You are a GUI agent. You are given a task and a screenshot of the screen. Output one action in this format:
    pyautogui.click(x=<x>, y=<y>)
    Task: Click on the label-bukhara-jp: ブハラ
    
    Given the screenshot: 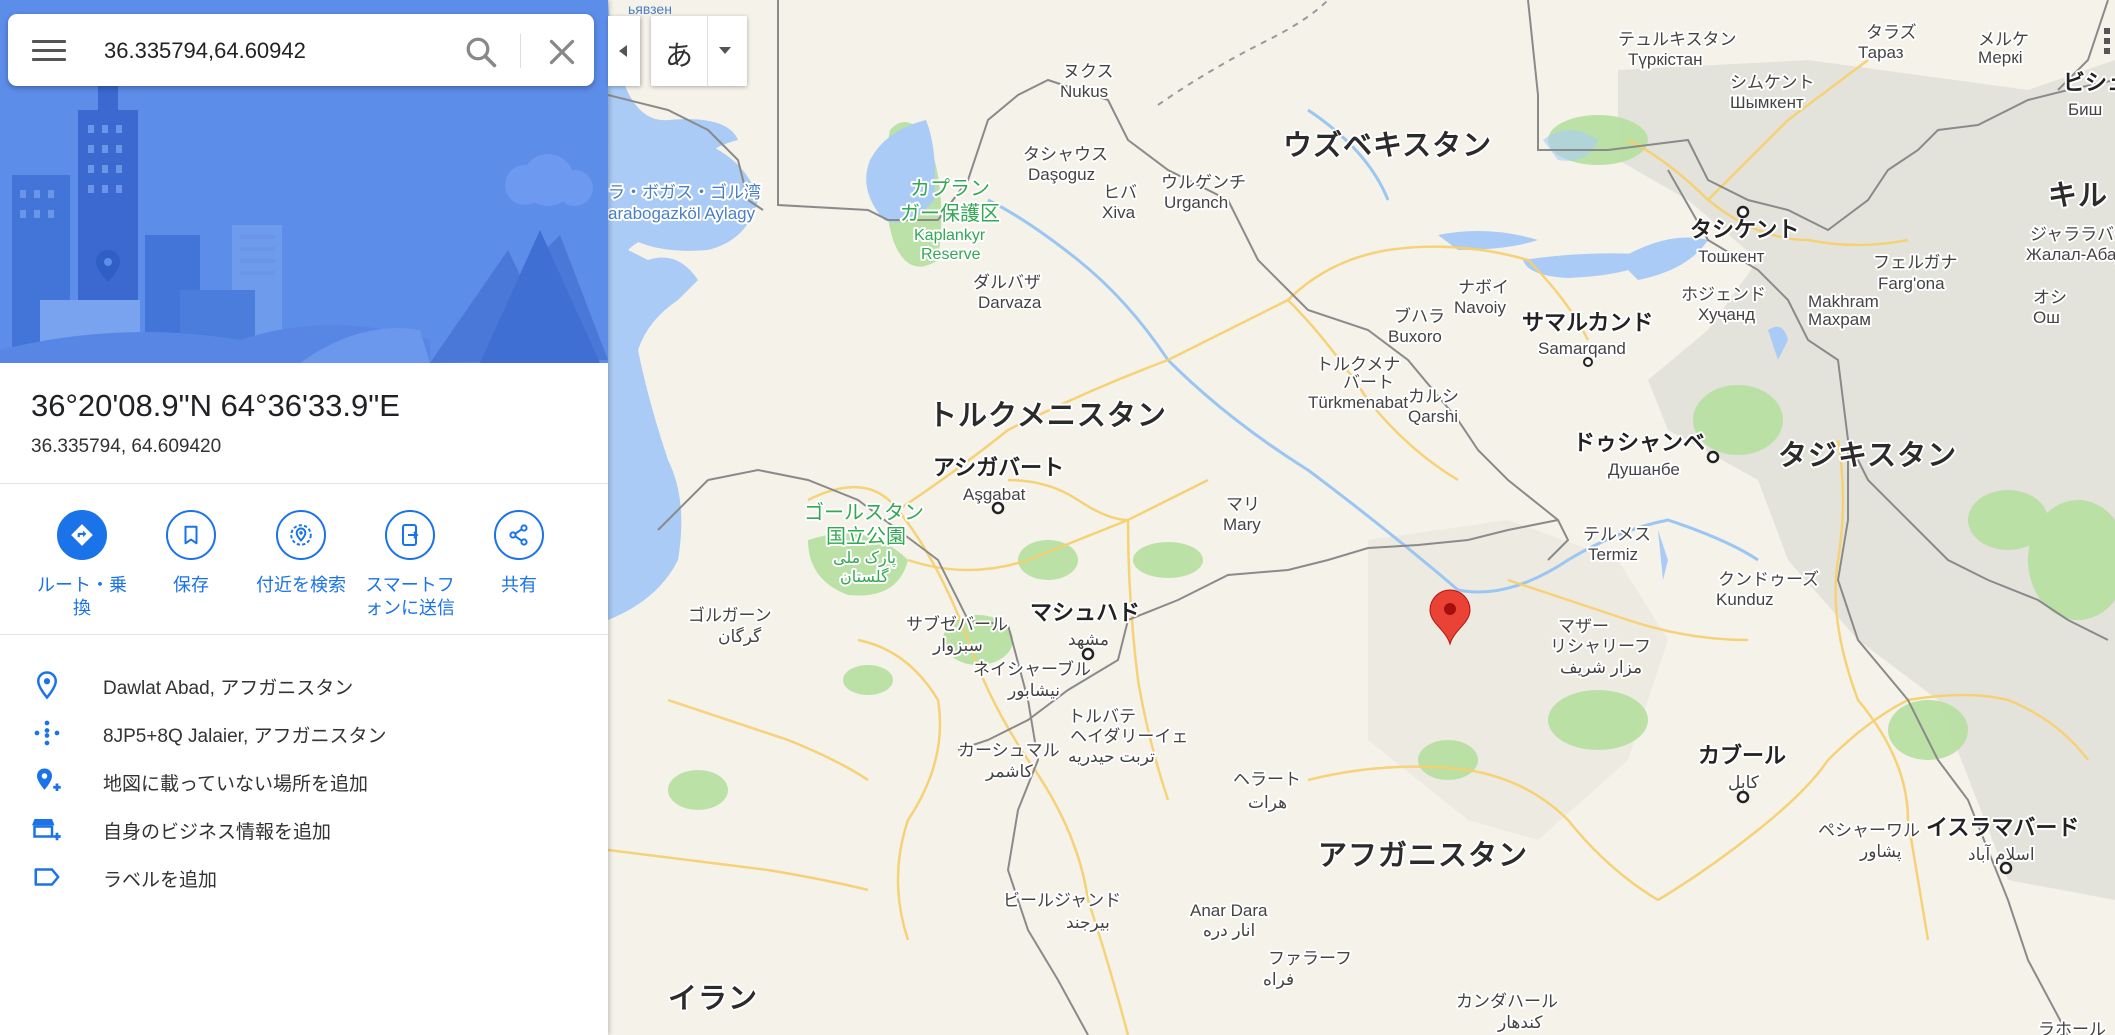 What is the action you would take?
    pyautogui.click(x=1419, y=316)
    